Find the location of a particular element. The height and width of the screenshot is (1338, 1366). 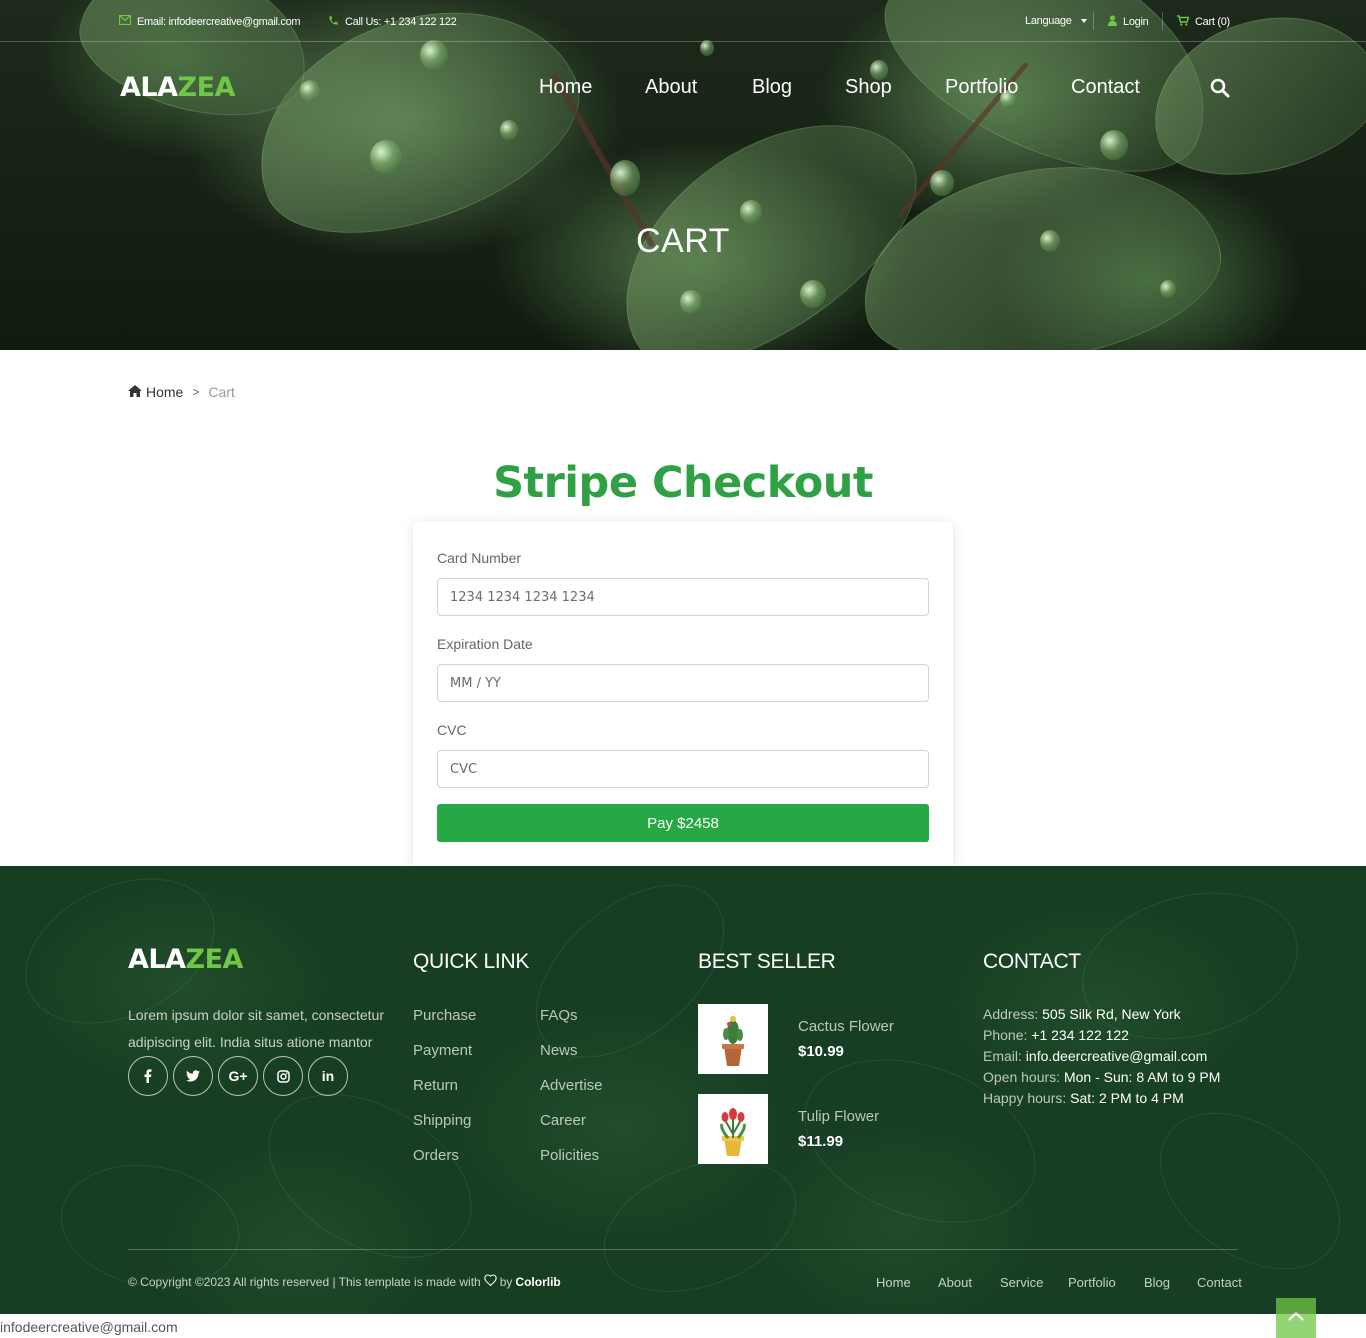

contact-email-value: info.deercreative@gmail.com is located at coordinates (1117, 1056).